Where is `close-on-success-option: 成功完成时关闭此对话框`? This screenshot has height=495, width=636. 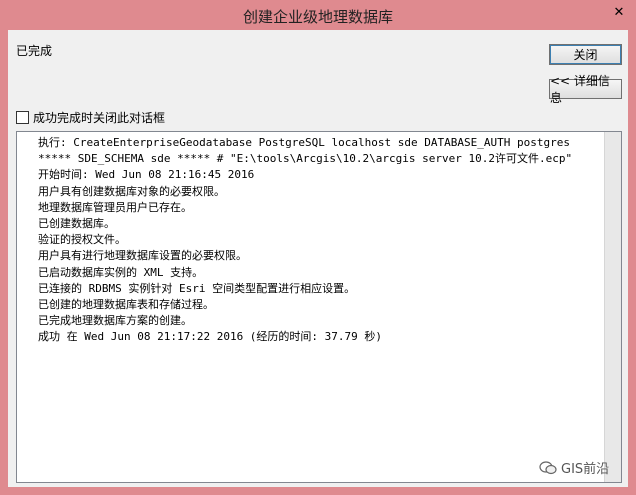 close-on-success-option: 成功完成时关闭此对话框 is located at coordinates (90, 117).